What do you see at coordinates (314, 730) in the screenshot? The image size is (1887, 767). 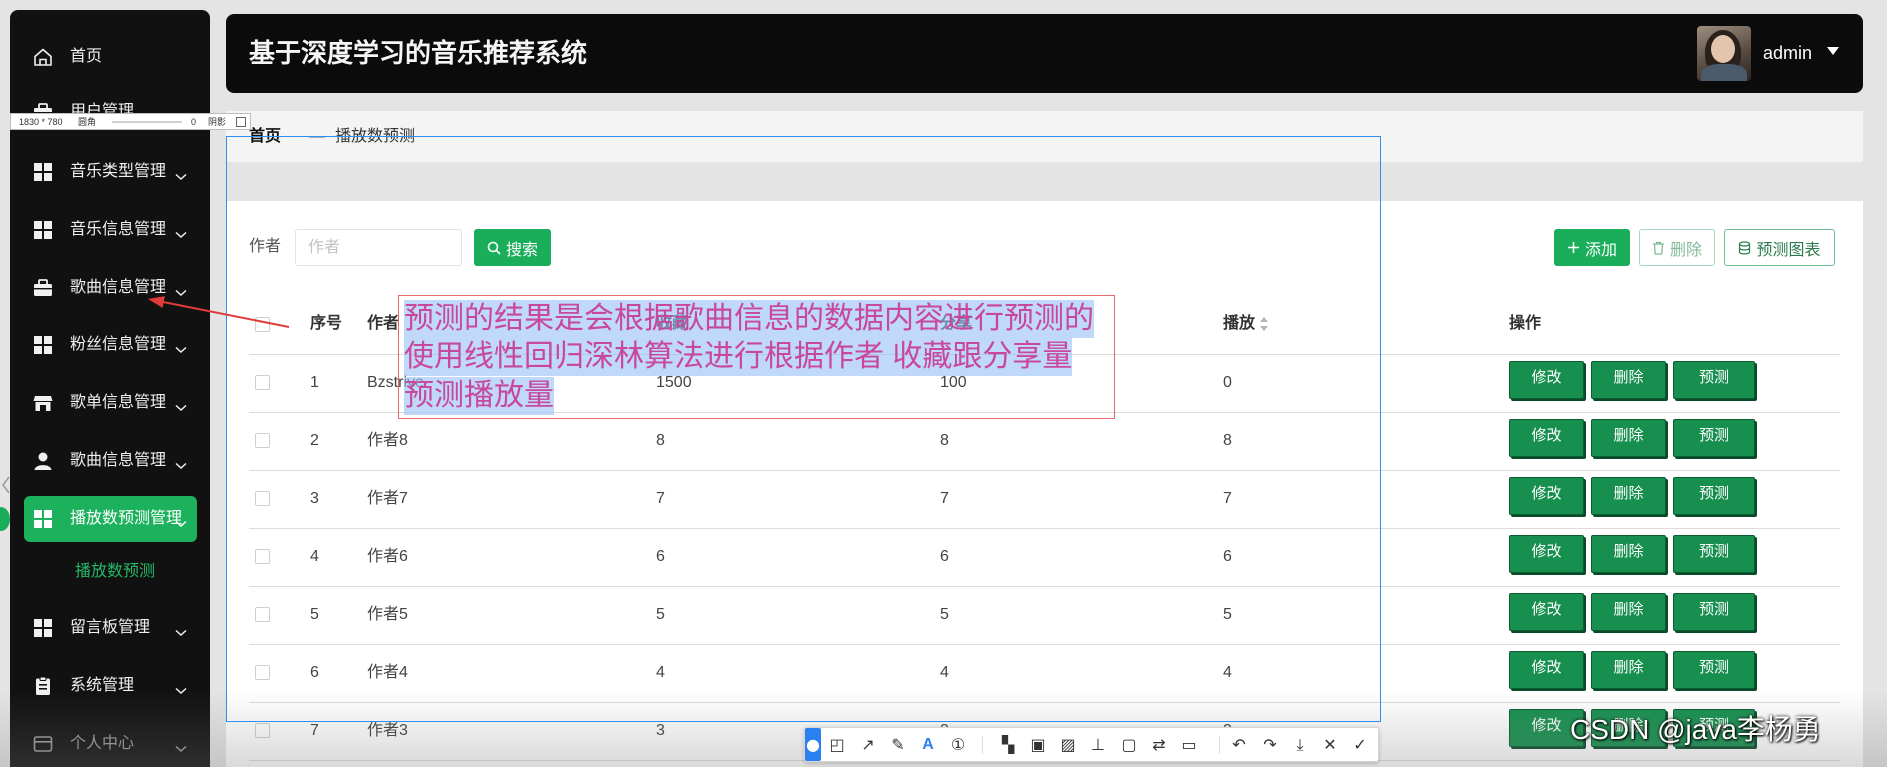 I see `cell-index: 7` at bounding box center [314, 730].